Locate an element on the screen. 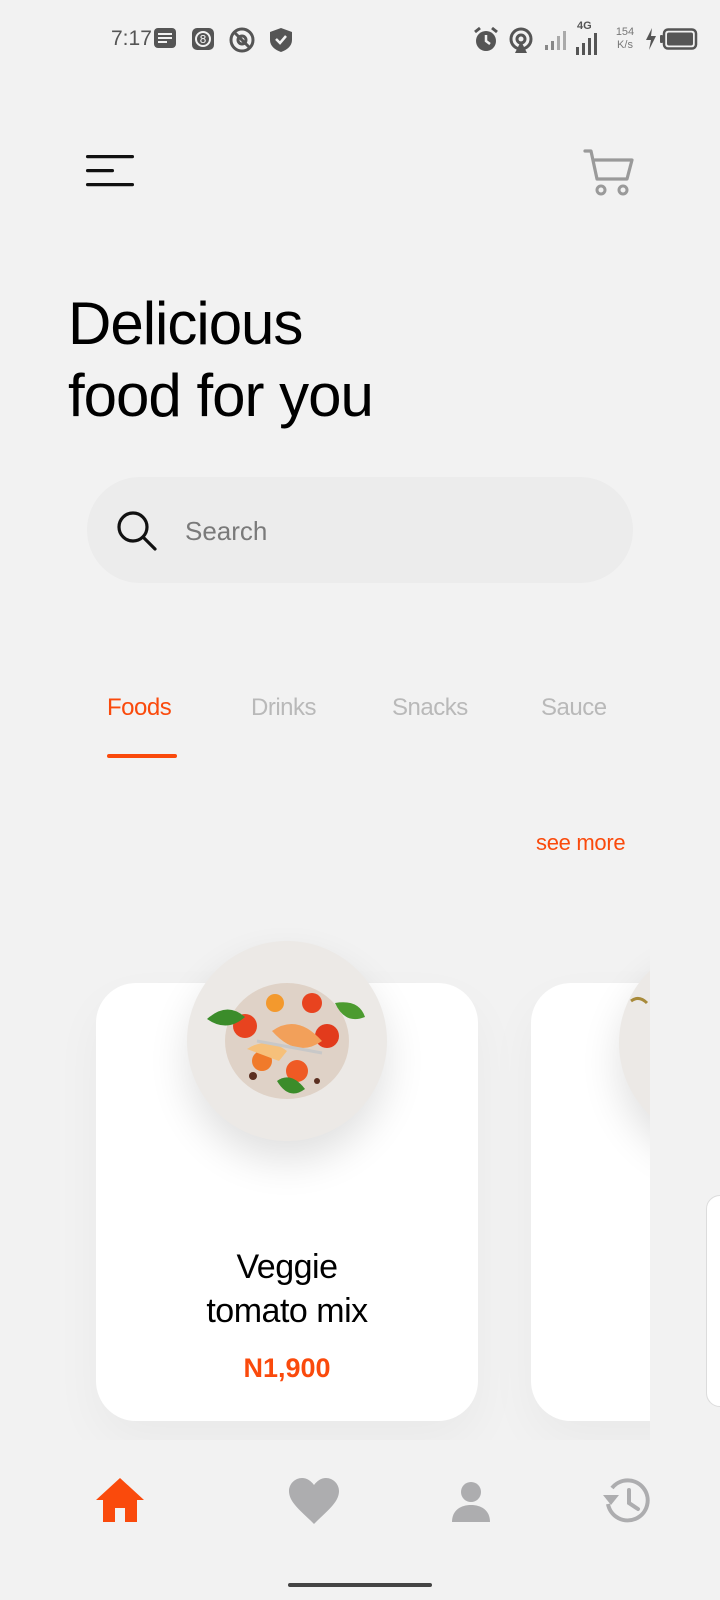 Image resolution: width=720 pixels, height=1600 pixels. status-time: 7:17 is located at coordinates (131, 38).